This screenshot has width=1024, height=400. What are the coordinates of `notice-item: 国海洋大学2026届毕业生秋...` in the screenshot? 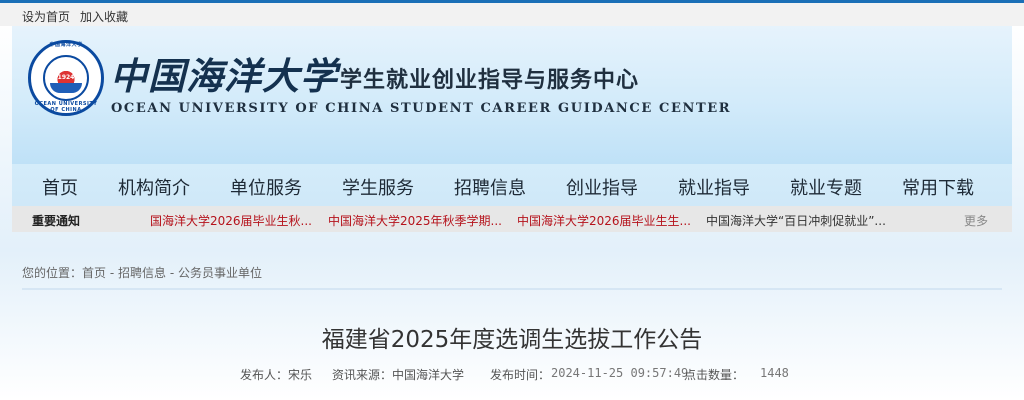 It's located at (231, 220).